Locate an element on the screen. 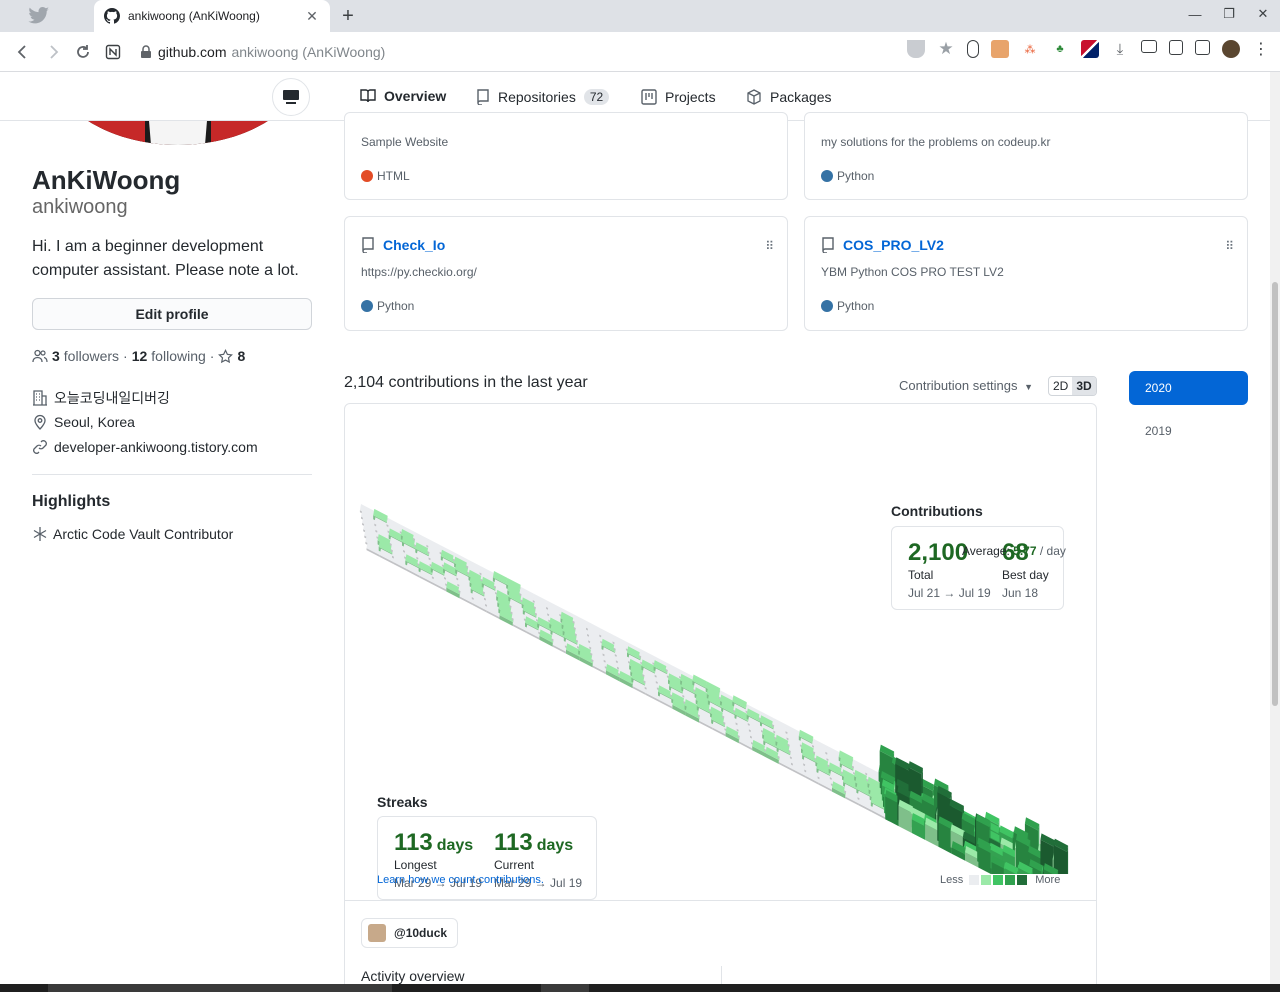 Image resolution: width=1280 pixels, height=992 pixels. vcard-website: developer-ankiwoong.tistory.com is located at coordinates (145, 447).